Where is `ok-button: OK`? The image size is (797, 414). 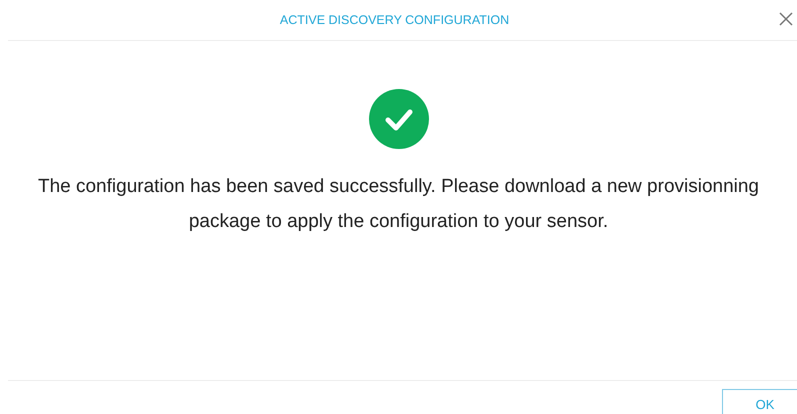 ok-button: OK is located at coordinates (759, 401).